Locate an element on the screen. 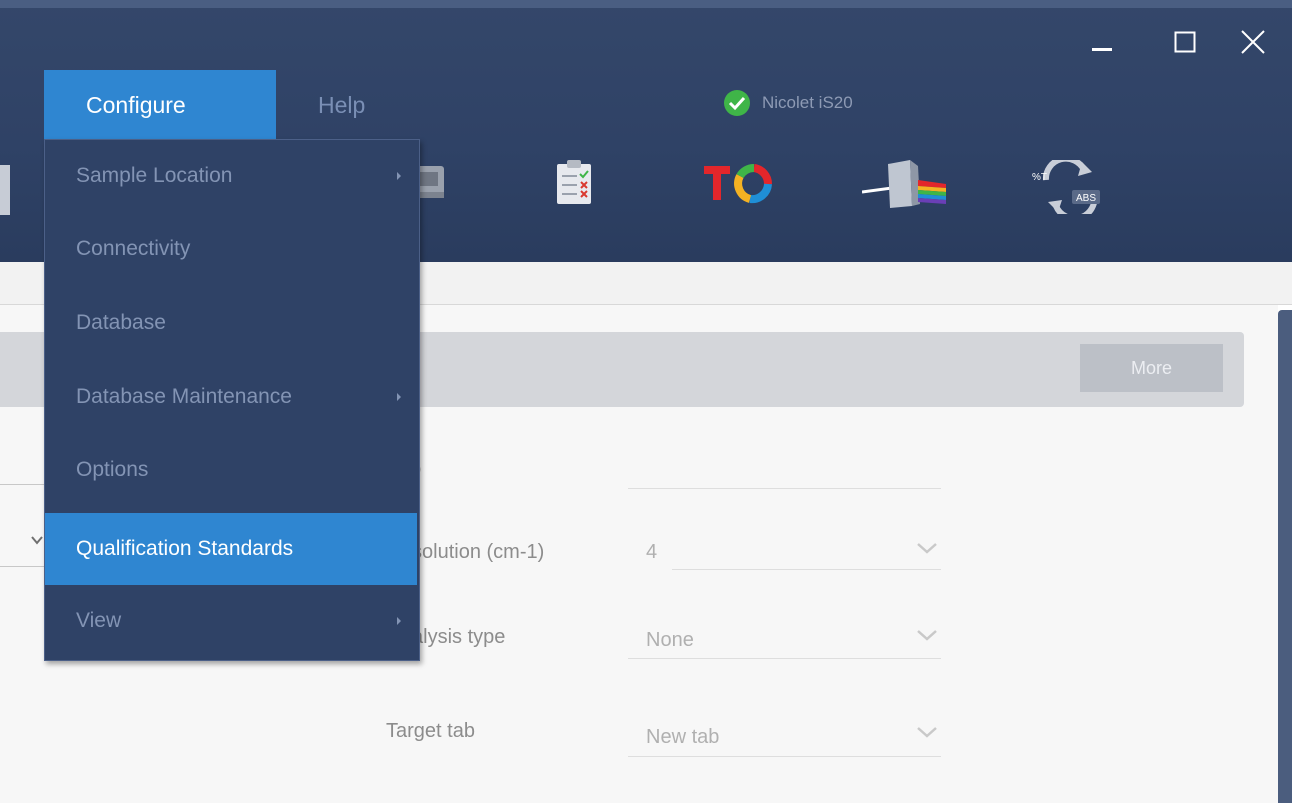  menu-item-label: Options is located at coordinates (112, 469).